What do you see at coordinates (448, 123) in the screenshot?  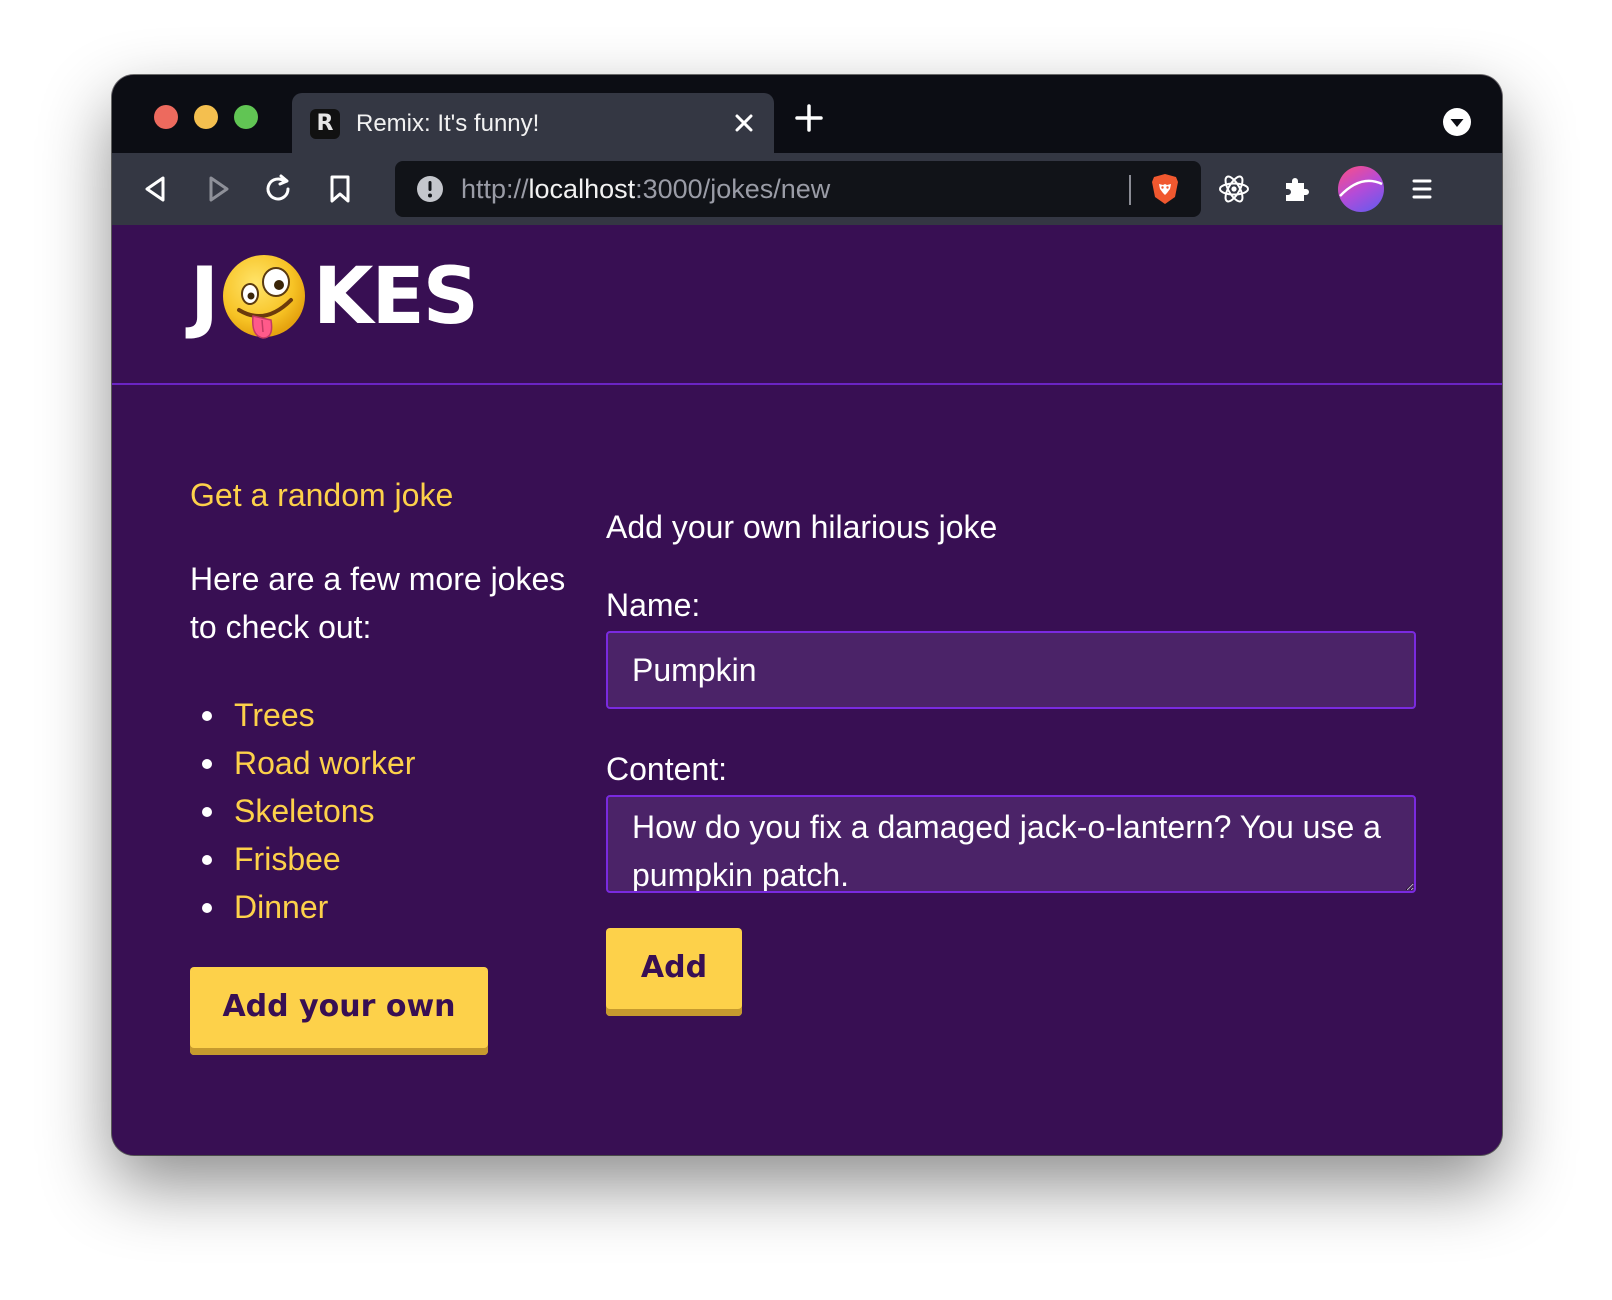 I see `tab-title: Remix: It's funny!` at bounding box center [448, 123].